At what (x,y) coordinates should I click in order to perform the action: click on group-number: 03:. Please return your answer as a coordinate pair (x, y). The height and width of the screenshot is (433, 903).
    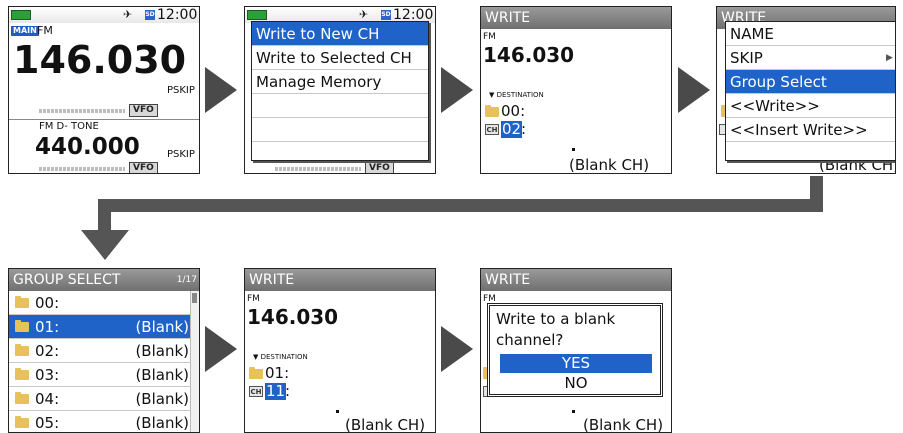
    Looking at the image, I should click on (47, 375).